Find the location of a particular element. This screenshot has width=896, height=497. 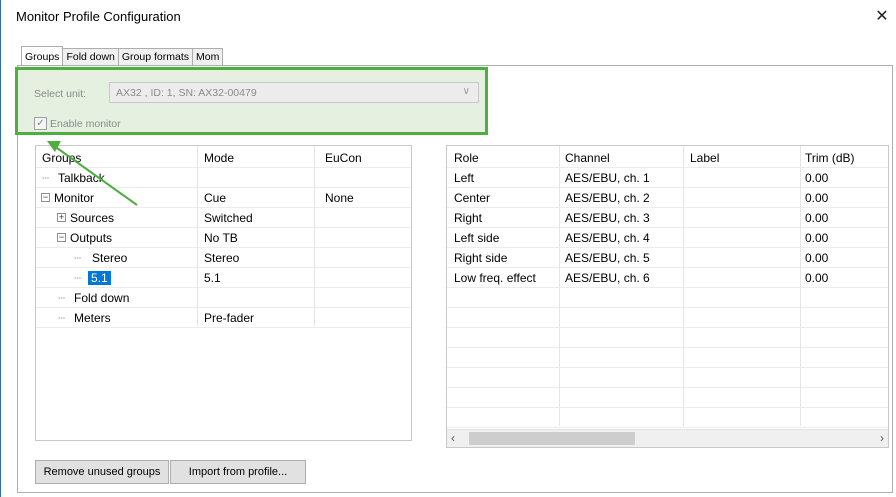

groups-column-header: Groups is located at coordinates (122, 158).